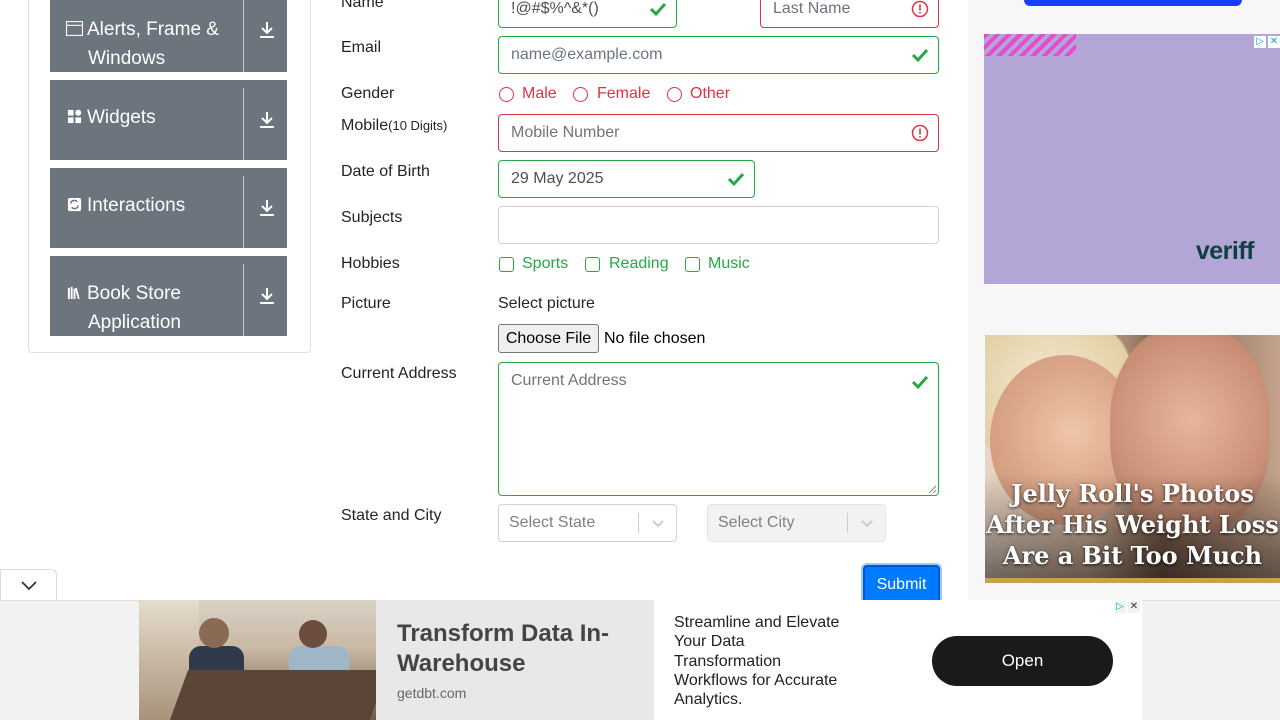  What do you see at coordinates (901, 584) in the screenshot?
I see `submit-button: Submit` at bounding box center [901, 584].